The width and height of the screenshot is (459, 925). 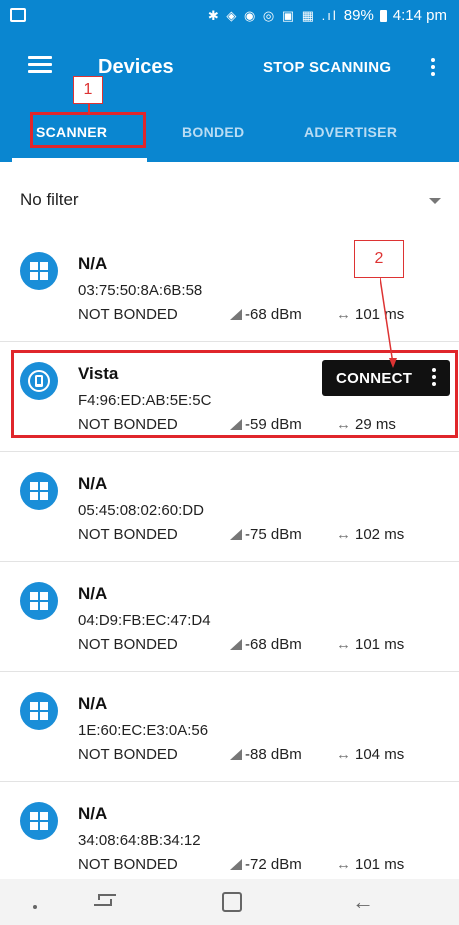 What do you see at coordinates (363, 902) in the screenshot?
I see `back-arrow-icon: ←` at bounding box center [363, 902].